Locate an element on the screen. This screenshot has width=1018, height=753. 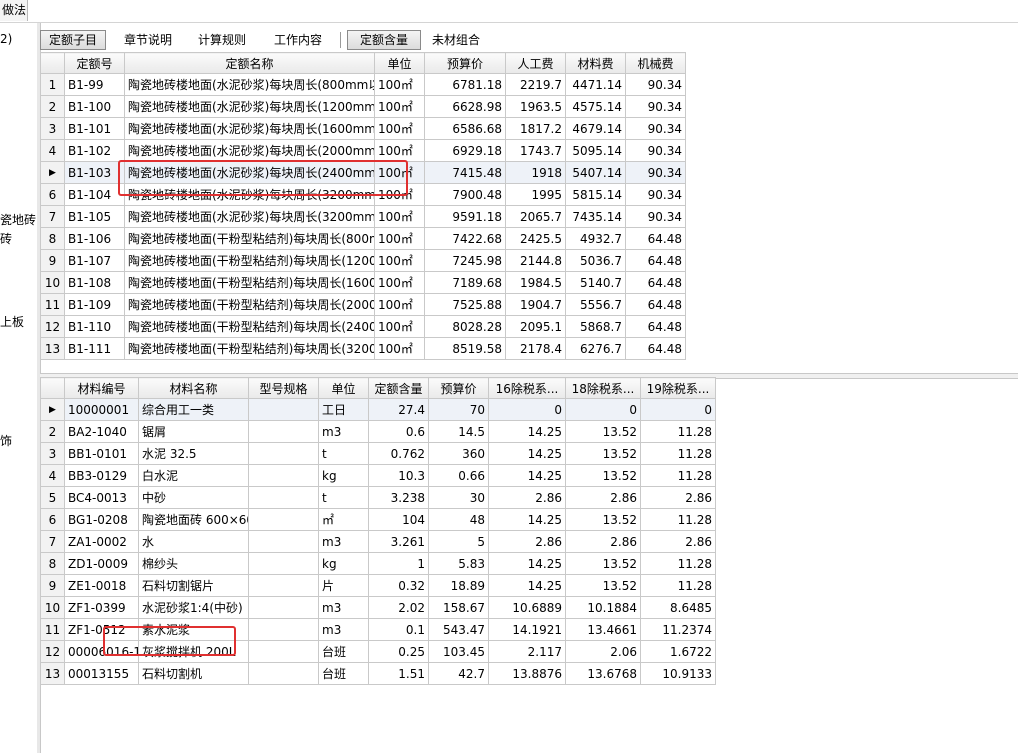
row-number: 3 is located at coordinates (52, 128).